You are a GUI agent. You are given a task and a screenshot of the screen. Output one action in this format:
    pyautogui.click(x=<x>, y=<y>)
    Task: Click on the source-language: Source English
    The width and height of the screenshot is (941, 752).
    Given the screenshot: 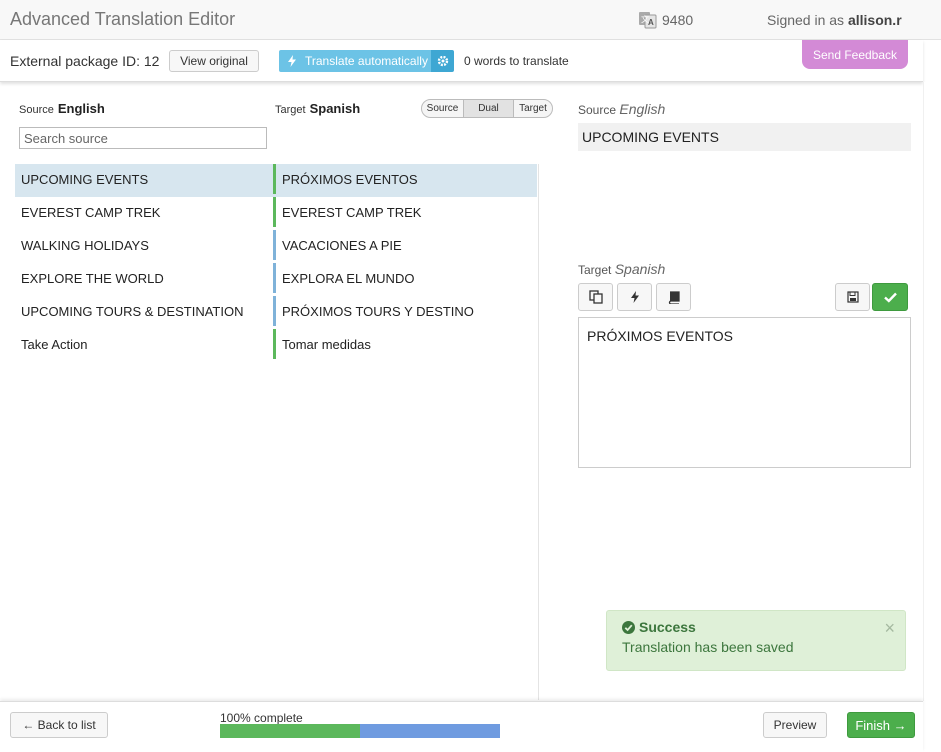 What is the action you would take?
    pyautogui.click(x=62, y=109)
    